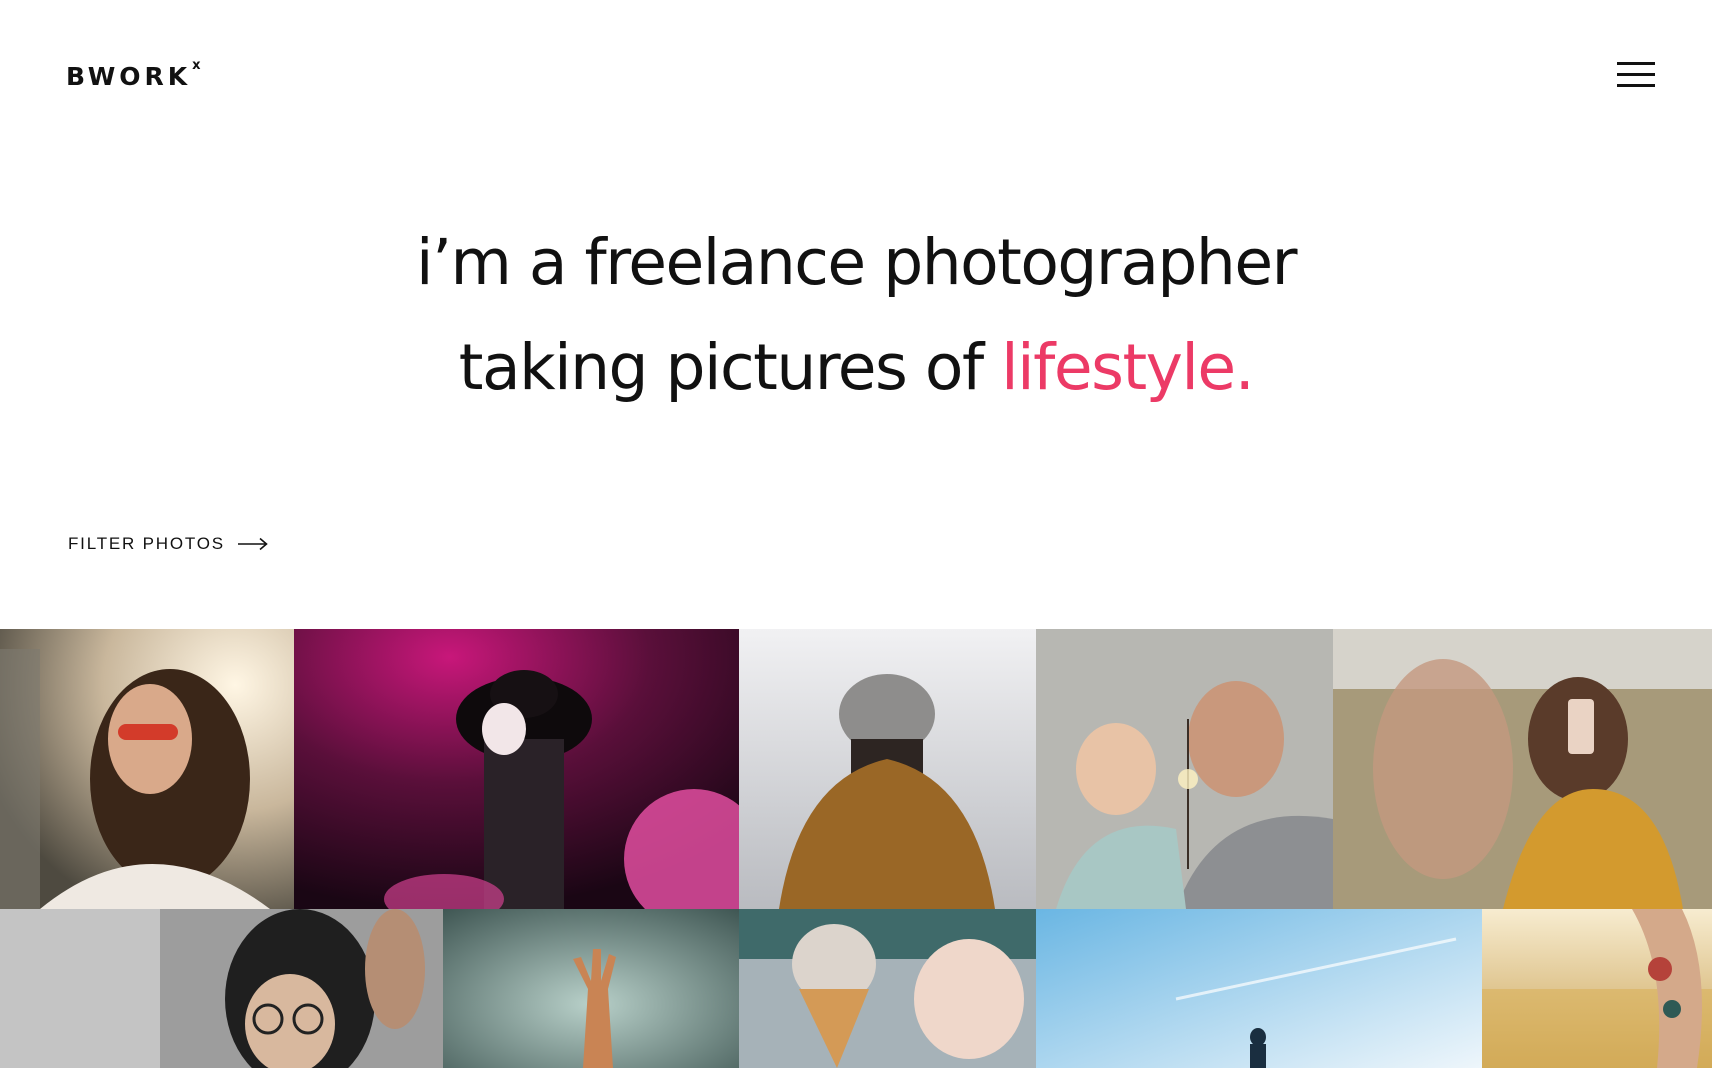  I want to click on photo-hand-mist, so click(591, 988).